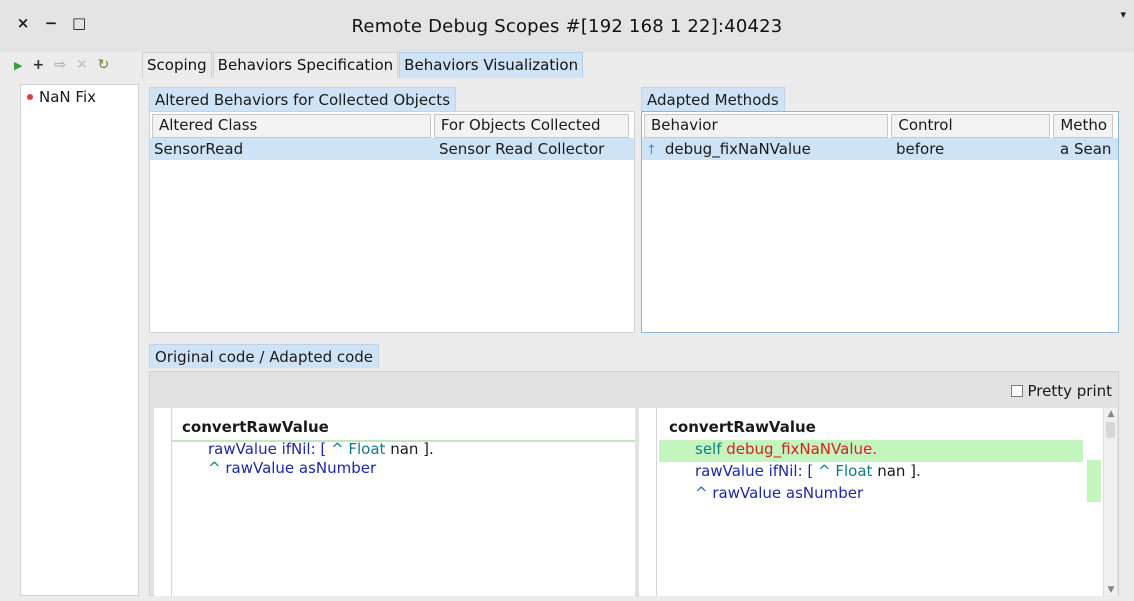 The height and width of the screenshot is (601, 1134). I want to click on table-cell: ↑ debug_fixNaNValue, so click(767, 149).